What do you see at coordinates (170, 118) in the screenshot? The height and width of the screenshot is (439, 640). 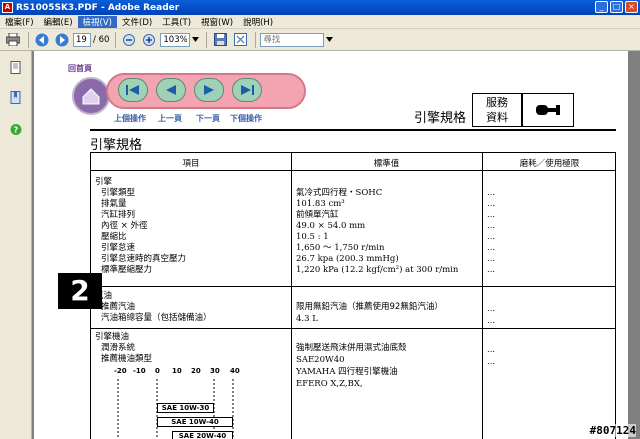 I see `previous-page-label: 上一頁` at bounding box center [170, 118].